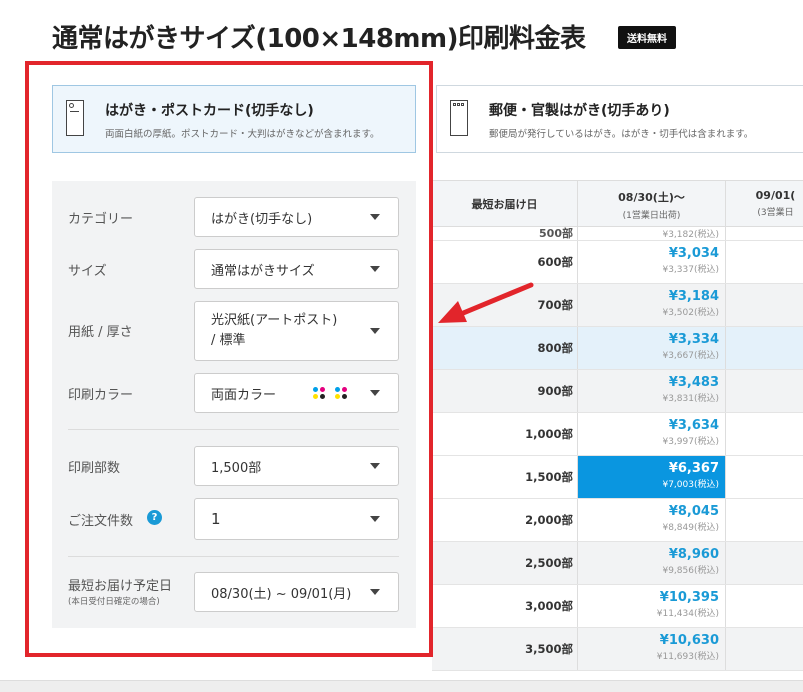 The height and width of the screenshot is (692, 803). What do you see at coordinates (101, 521) in the screenshot?
I see `order-count-label: ご注文件数` at bounding box center [101, 521].